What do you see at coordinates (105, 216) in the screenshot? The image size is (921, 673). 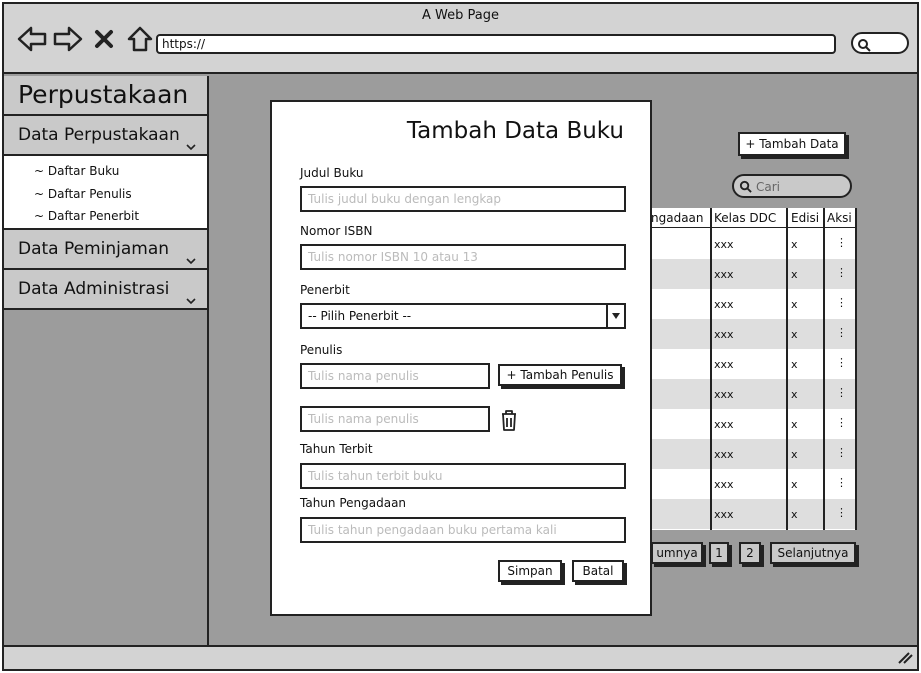 I see `sidebar-item-daftar-penerbit: ~ Daftar Penerbit` at bounding box center [105, 216].